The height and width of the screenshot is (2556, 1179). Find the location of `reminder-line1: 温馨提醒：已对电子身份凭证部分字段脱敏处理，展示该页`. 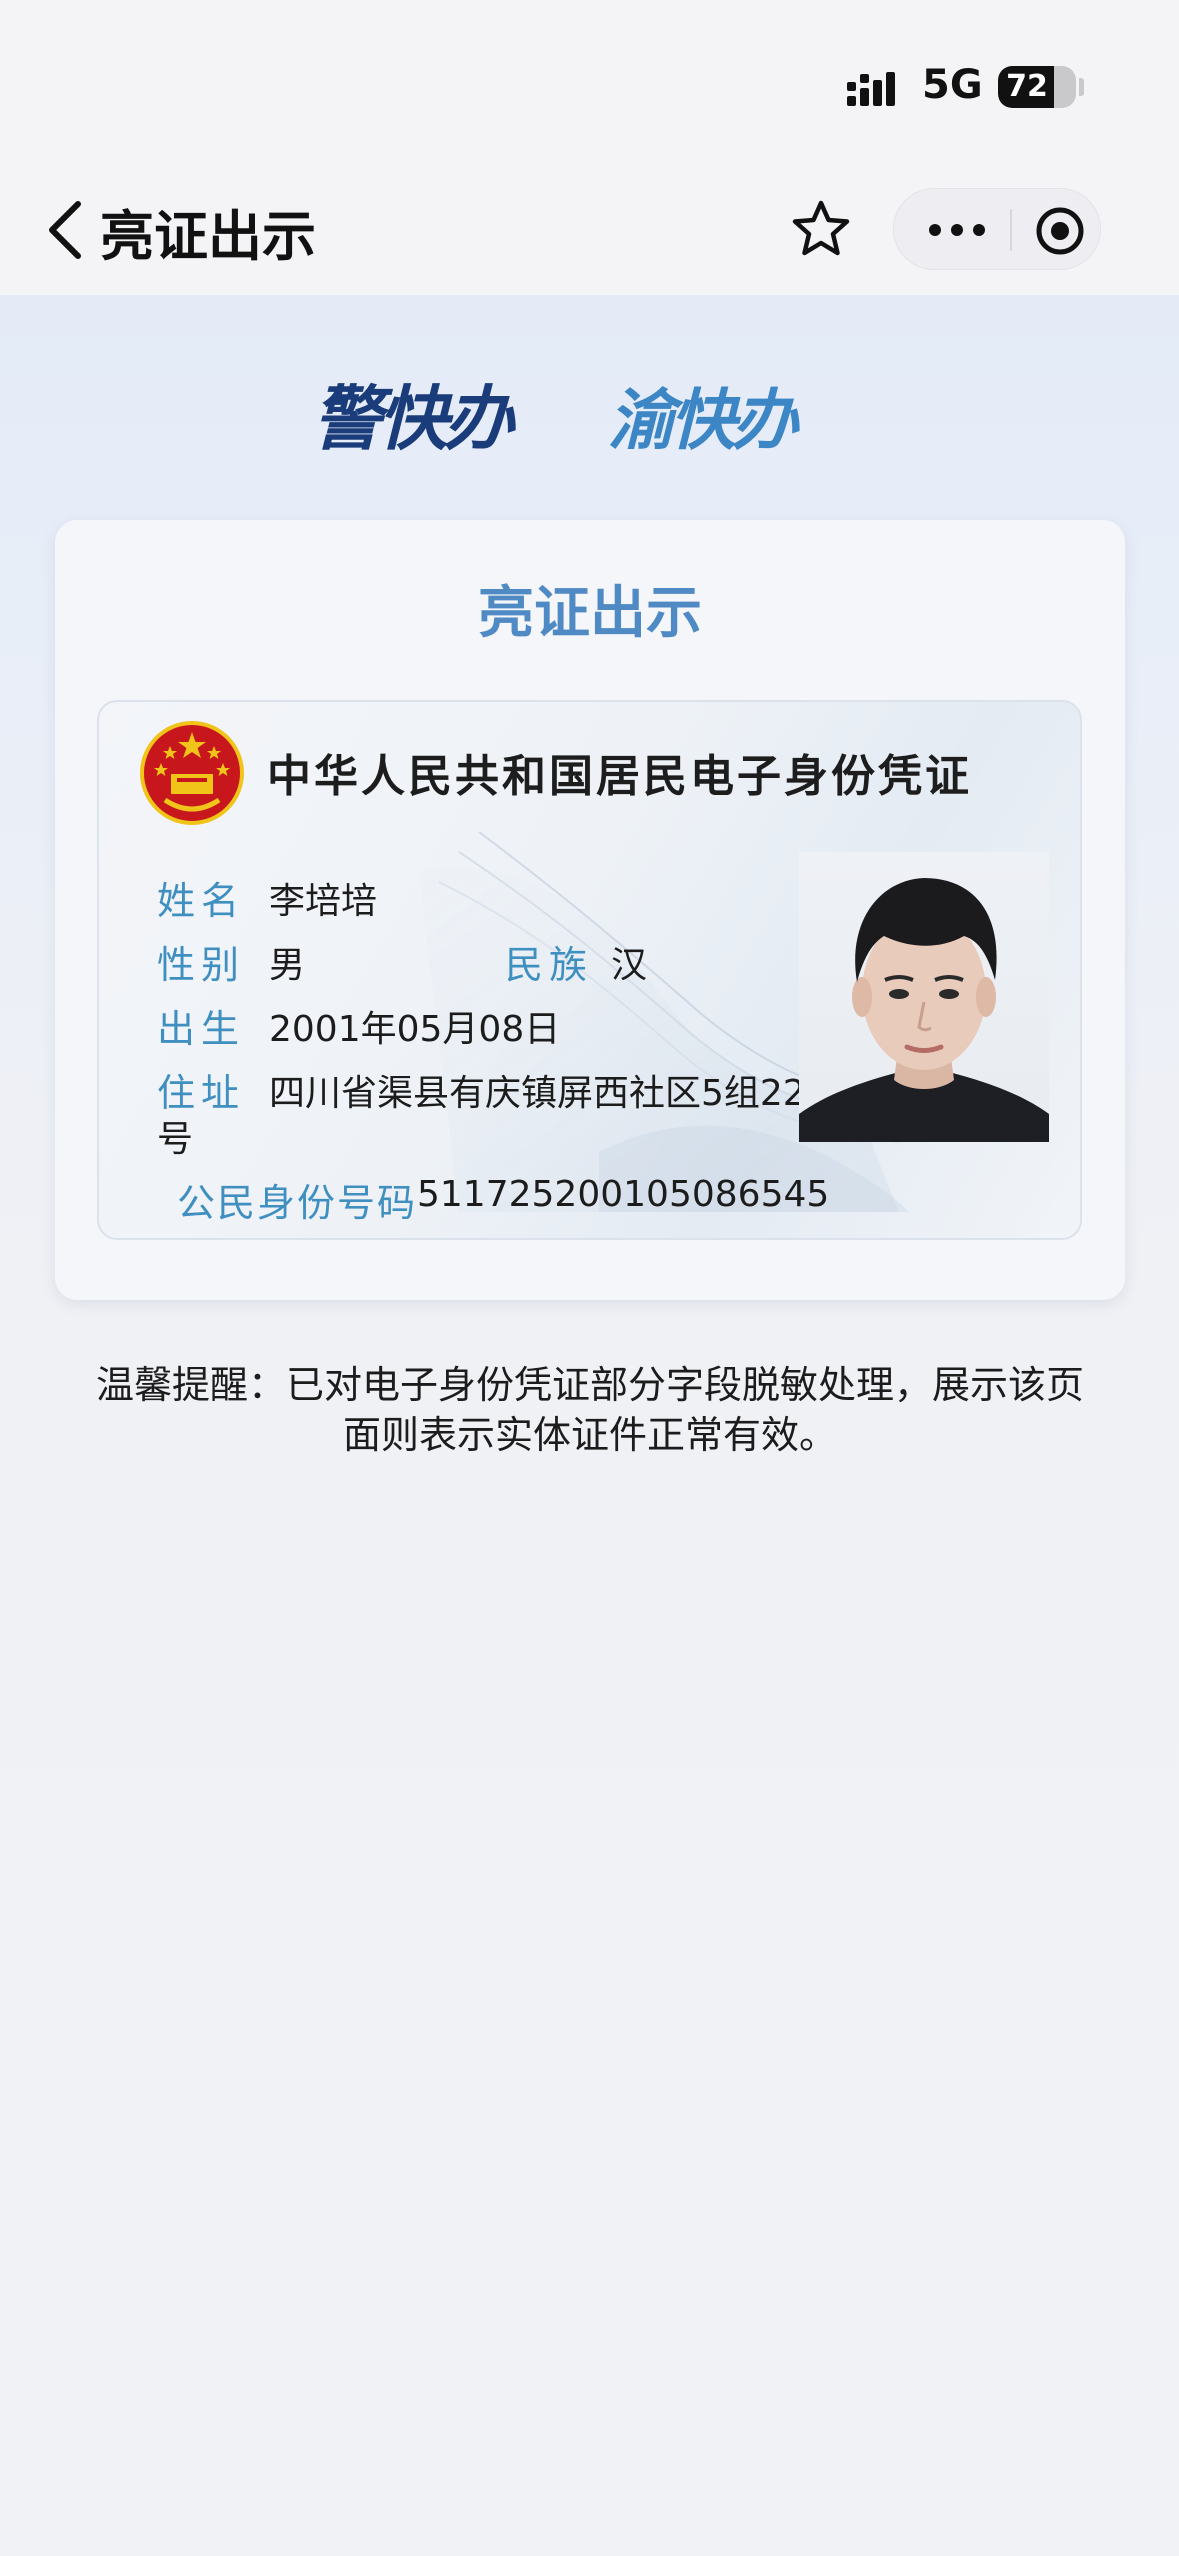

reminder-line1: 温馨提醒：已对电子身份凭证部分字段脱敏处理，展示该页 is located at coordinates (589, 1385).